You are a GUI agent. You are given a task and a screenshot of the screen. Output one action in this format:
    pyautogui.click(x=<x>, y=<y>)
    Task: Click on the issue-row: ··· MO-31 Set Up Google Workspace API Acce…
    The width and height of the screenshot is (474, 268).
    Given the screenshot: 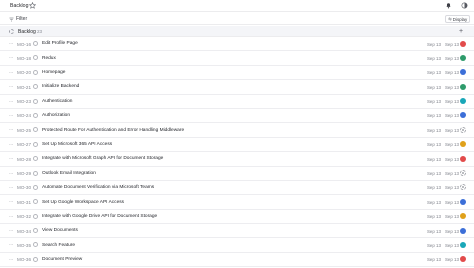 What is the action you would take?
    pyautogui.click(x=237, y=202)
    